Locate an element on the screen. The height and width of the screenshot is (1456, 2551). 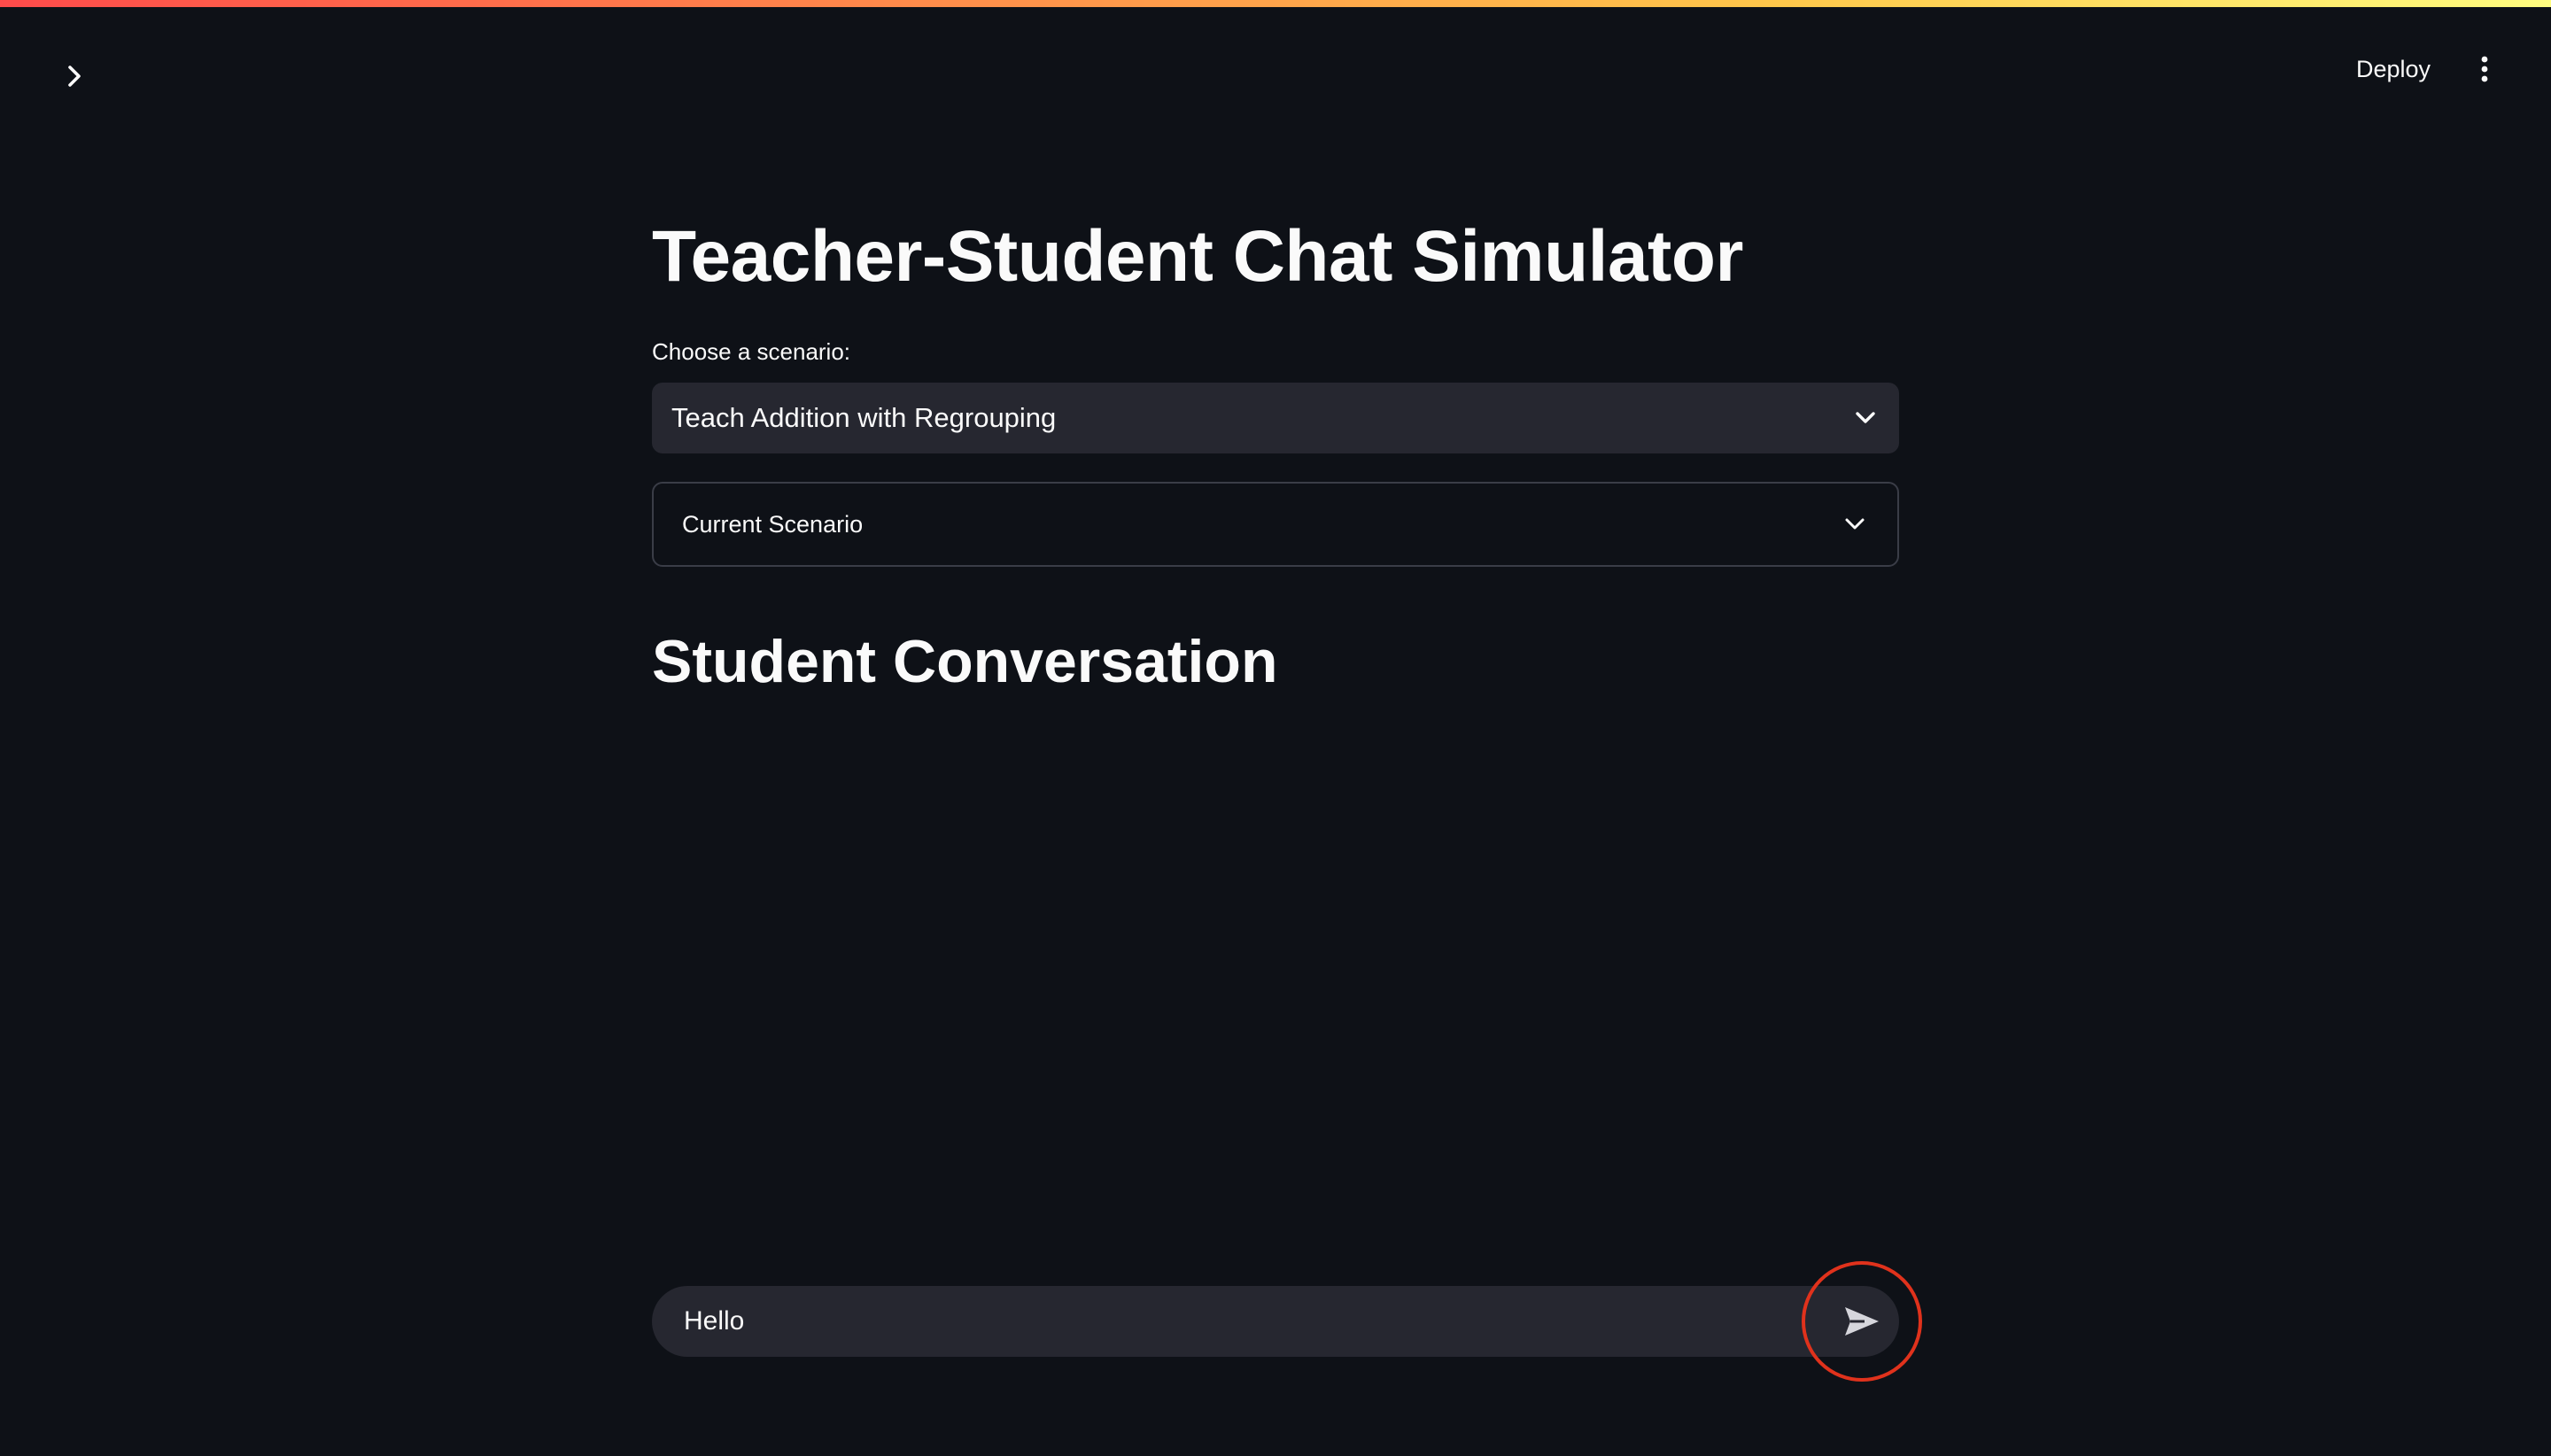
scenario-select-value: Teach Addition with Regrouping is located at coordinates (864, 417).